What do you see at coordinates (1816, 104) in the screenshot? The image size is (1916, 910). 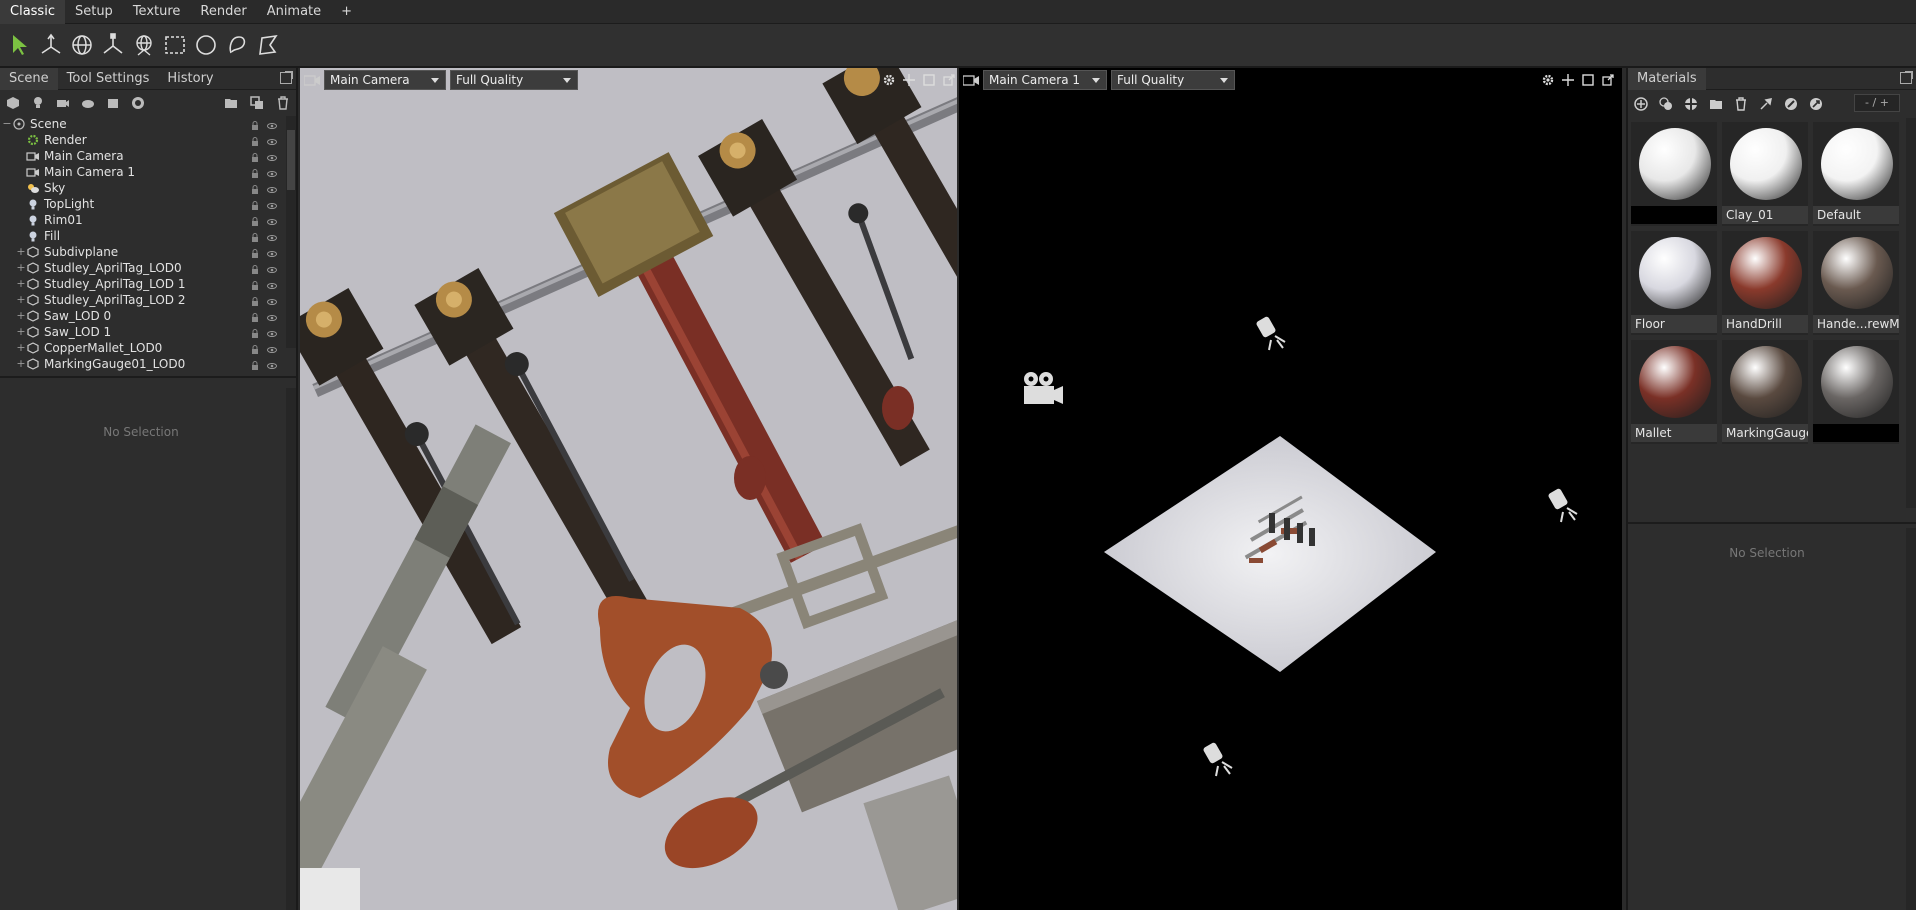 I see `assign-material-icon` at bounding box center [1816, 104].